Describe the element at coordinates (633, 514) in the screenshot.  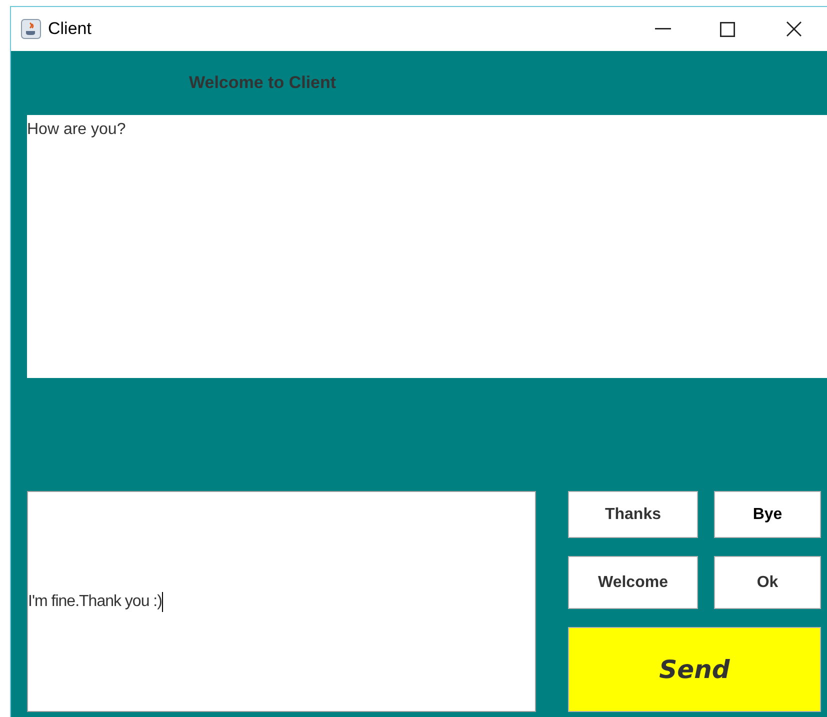
I see `quick-reply-button: Thanks` at that location.